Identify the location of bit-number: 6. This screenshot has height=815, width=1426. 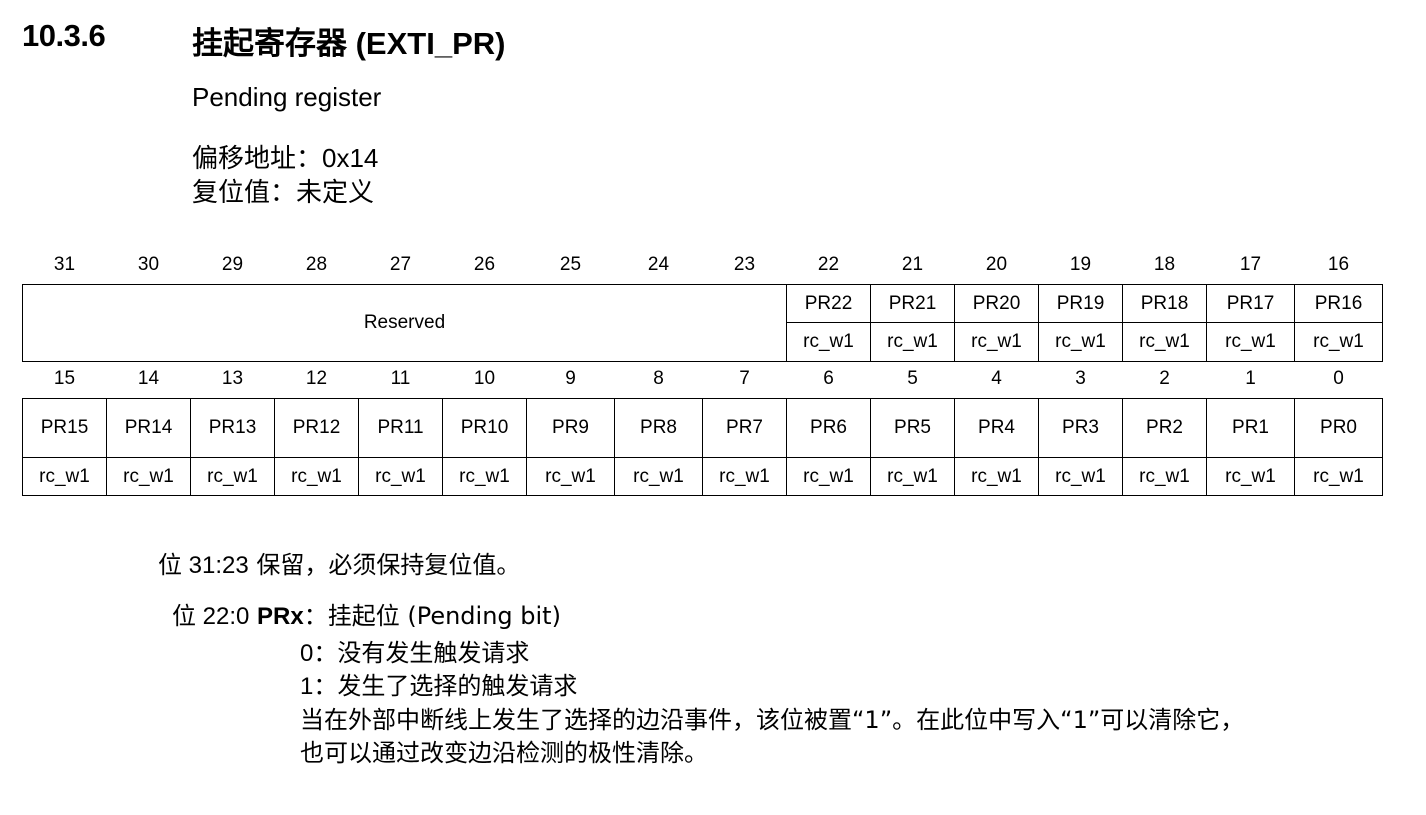
(828, 378).